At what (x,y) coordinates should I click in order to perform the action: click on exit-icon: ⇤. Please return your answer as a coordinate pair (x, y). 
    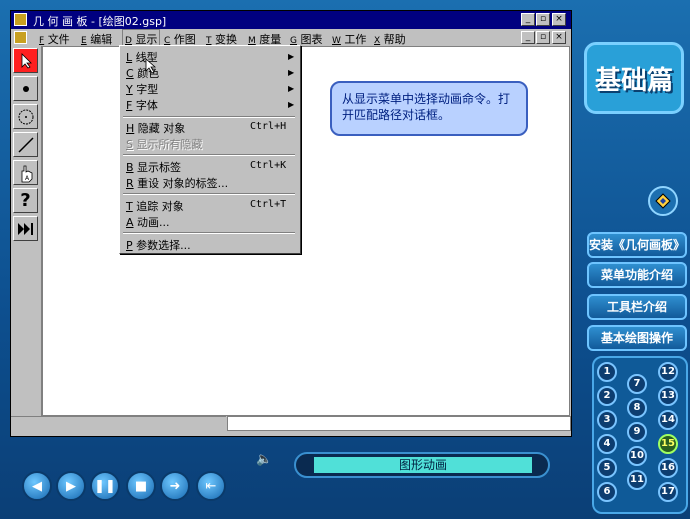
    Looking at the image, I should click on (211, 486).